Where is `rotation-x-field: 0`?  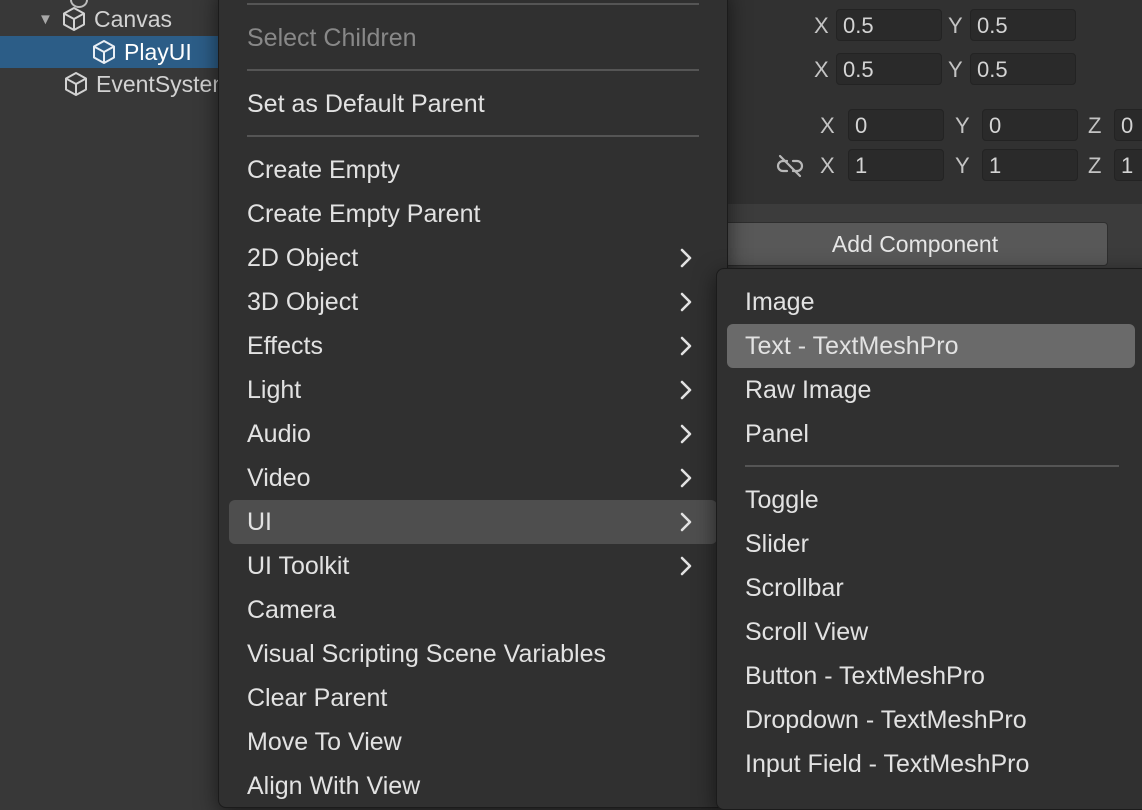
rotation-x-field: 0 is located at coordinates (896, 125).